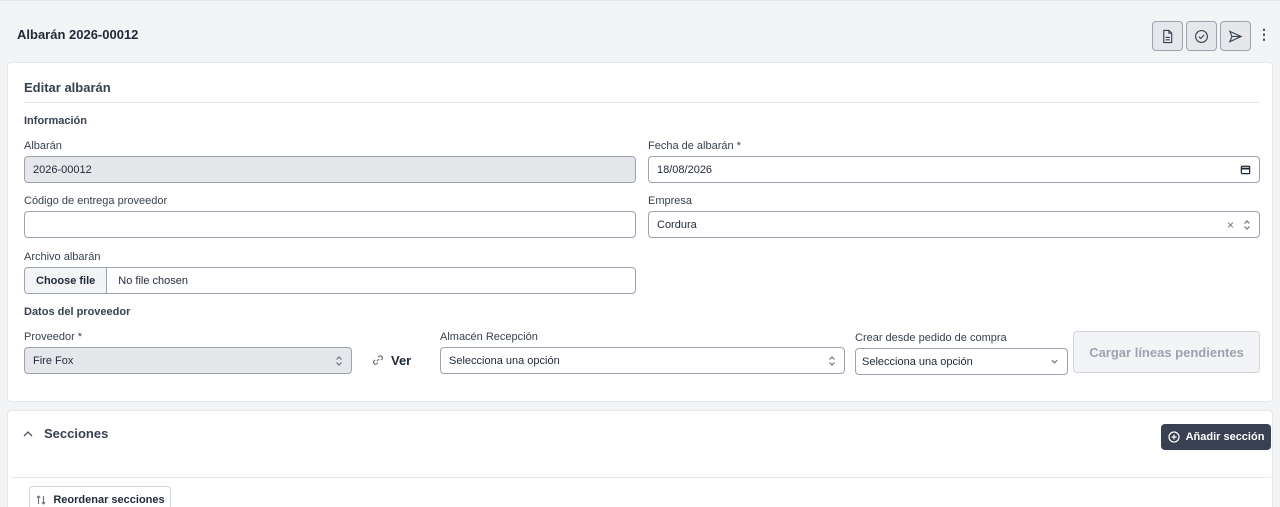 The height and width of the screenshot is (507, 1280). What do you see at coordinates (954, 224) in the screenshot?
I see `empresa-select: Cordura ×` at bounding box center [954, 224].